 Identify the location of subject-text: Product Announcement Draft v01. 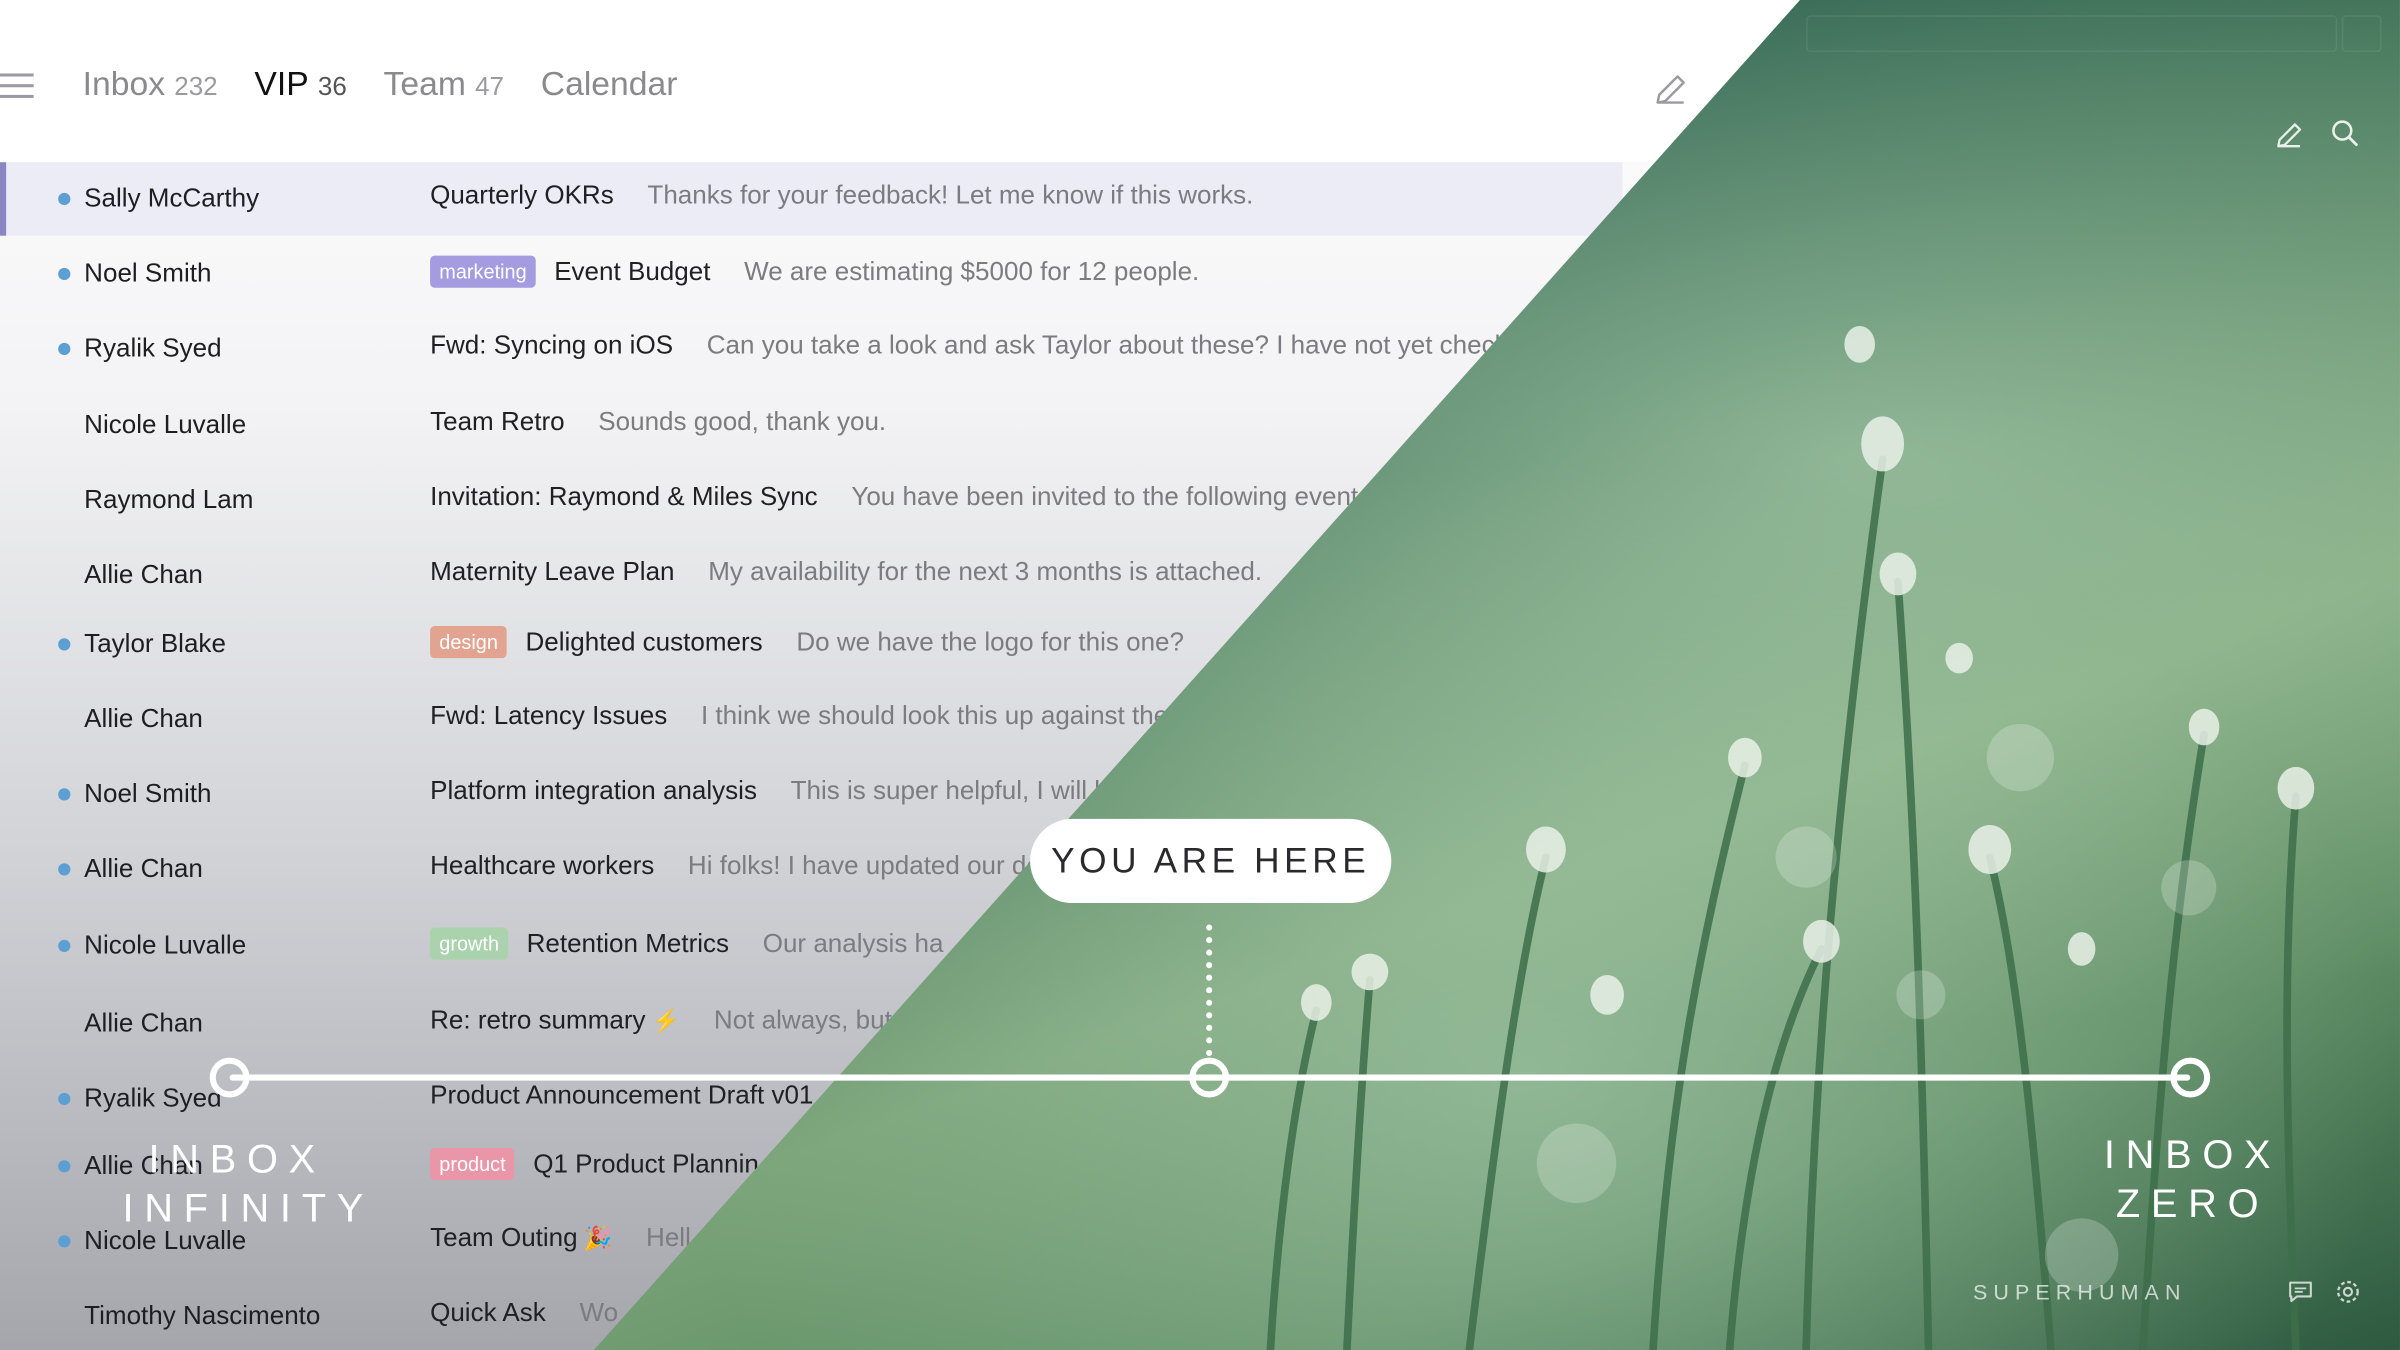
(622, 1095).